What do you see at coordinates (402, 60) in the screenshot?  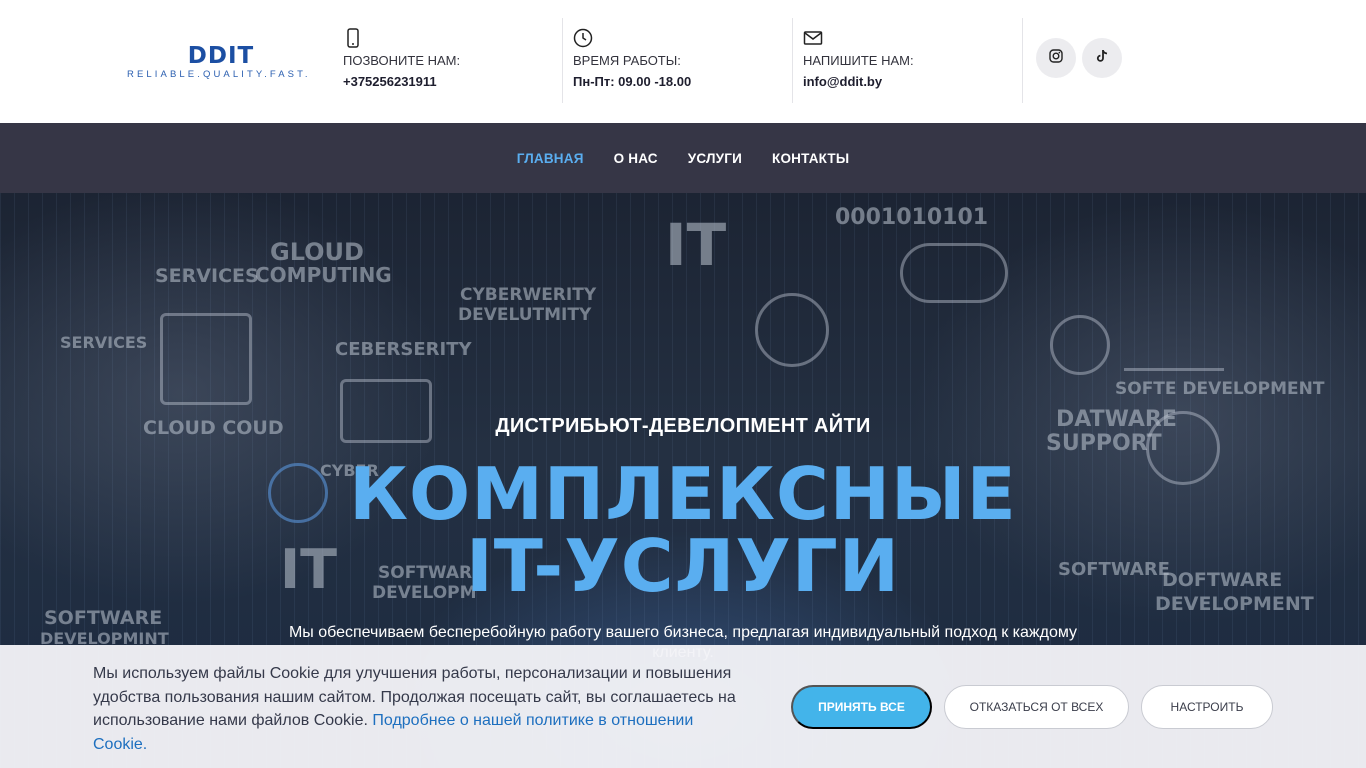 I see `contact-phone-label: ПОЗВОНИТЕ НАМ:` at bounding box center [402, 60].